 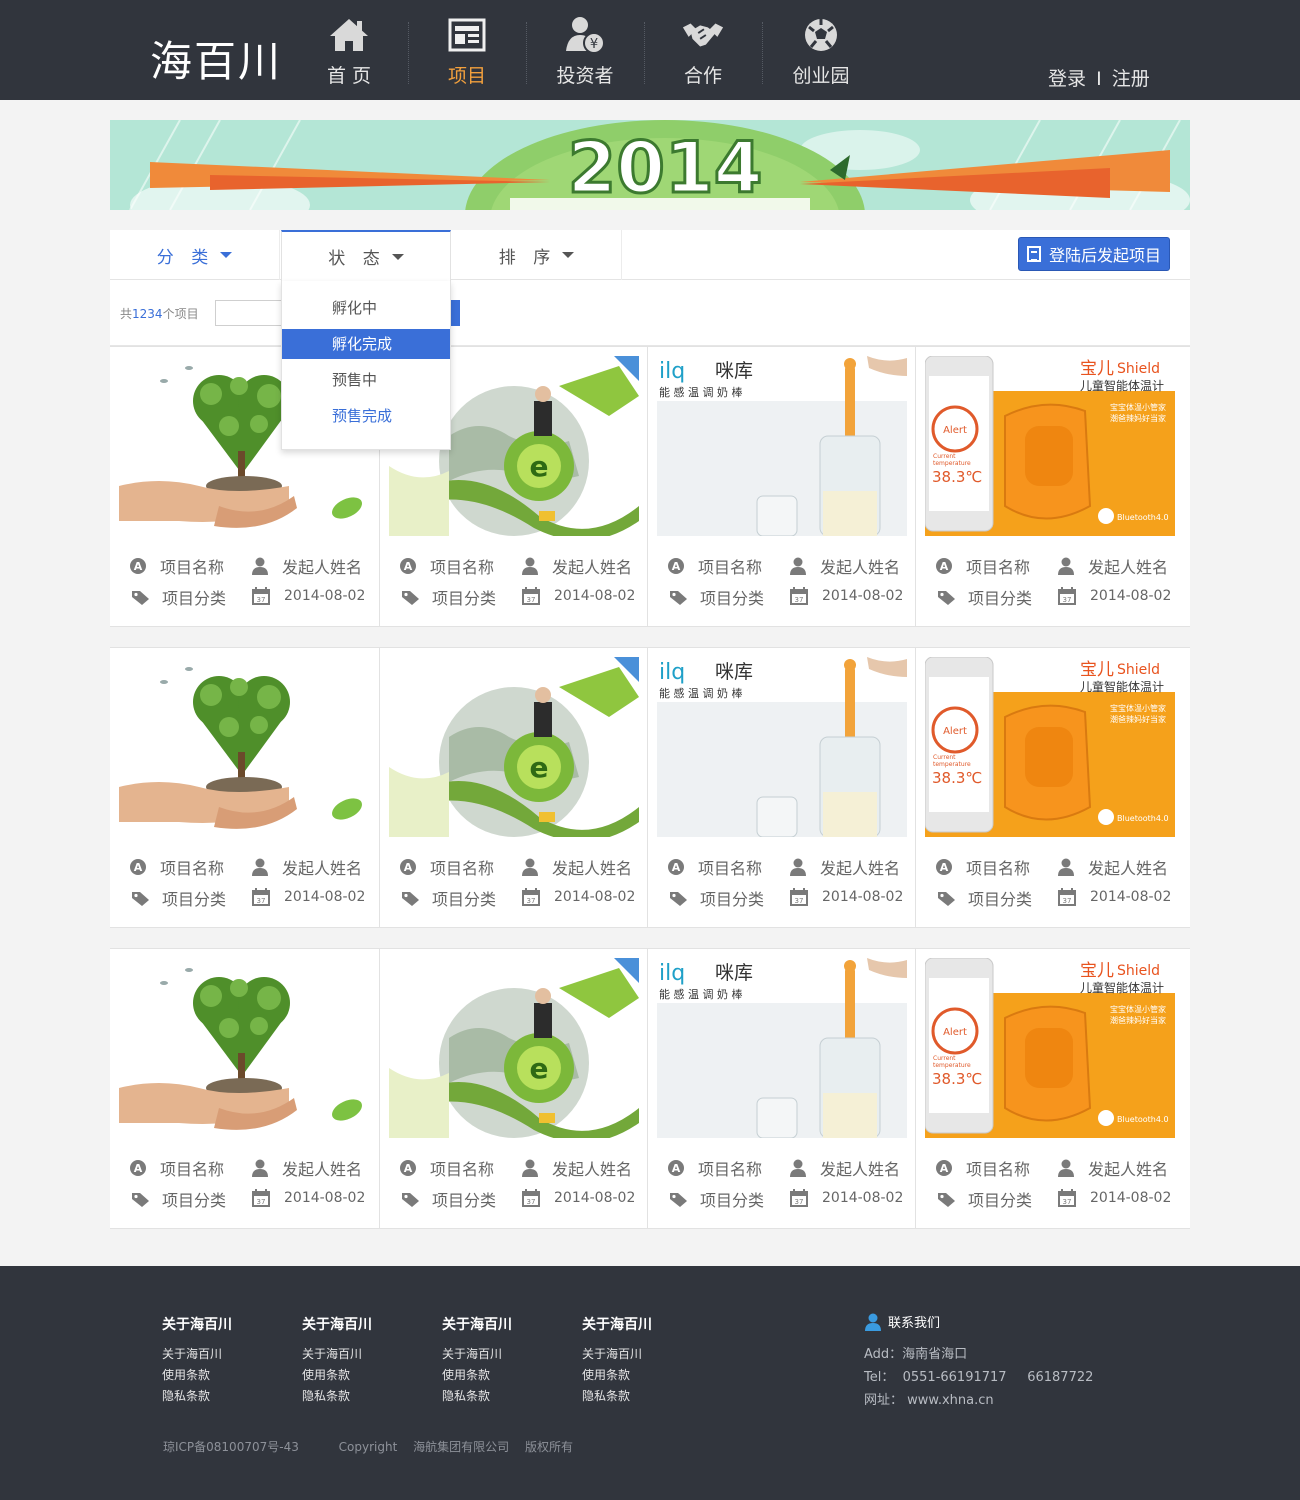 What do you see at coordinates (455, 313) in the screenshot?
I see `search-button` at bounding box center [455, 313].